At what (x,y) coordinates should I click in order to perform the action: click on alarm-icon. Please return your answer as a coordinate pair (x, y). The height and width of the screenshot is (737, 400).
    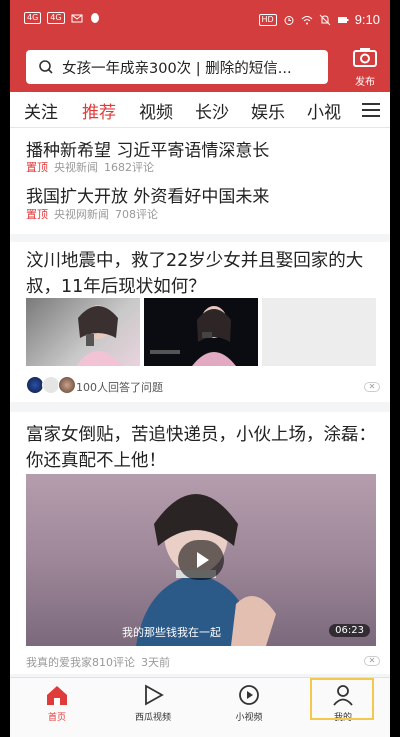
    Looking at the image, I should click on (289, 20).